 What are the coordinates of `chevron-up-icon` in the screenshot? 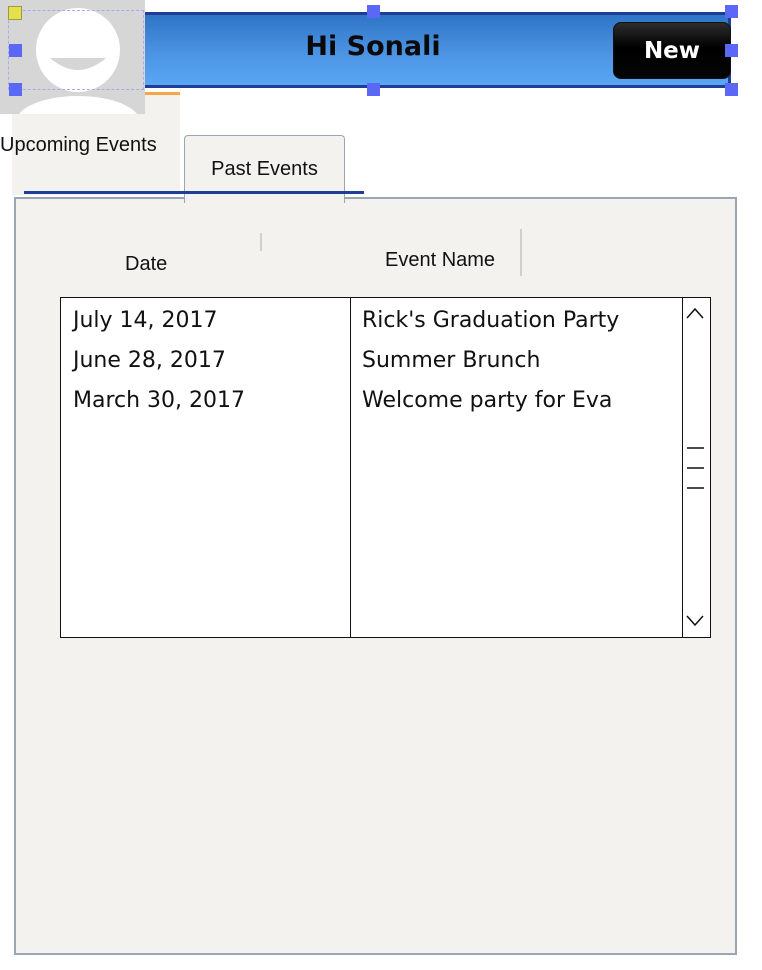 It's located at (695, 313).